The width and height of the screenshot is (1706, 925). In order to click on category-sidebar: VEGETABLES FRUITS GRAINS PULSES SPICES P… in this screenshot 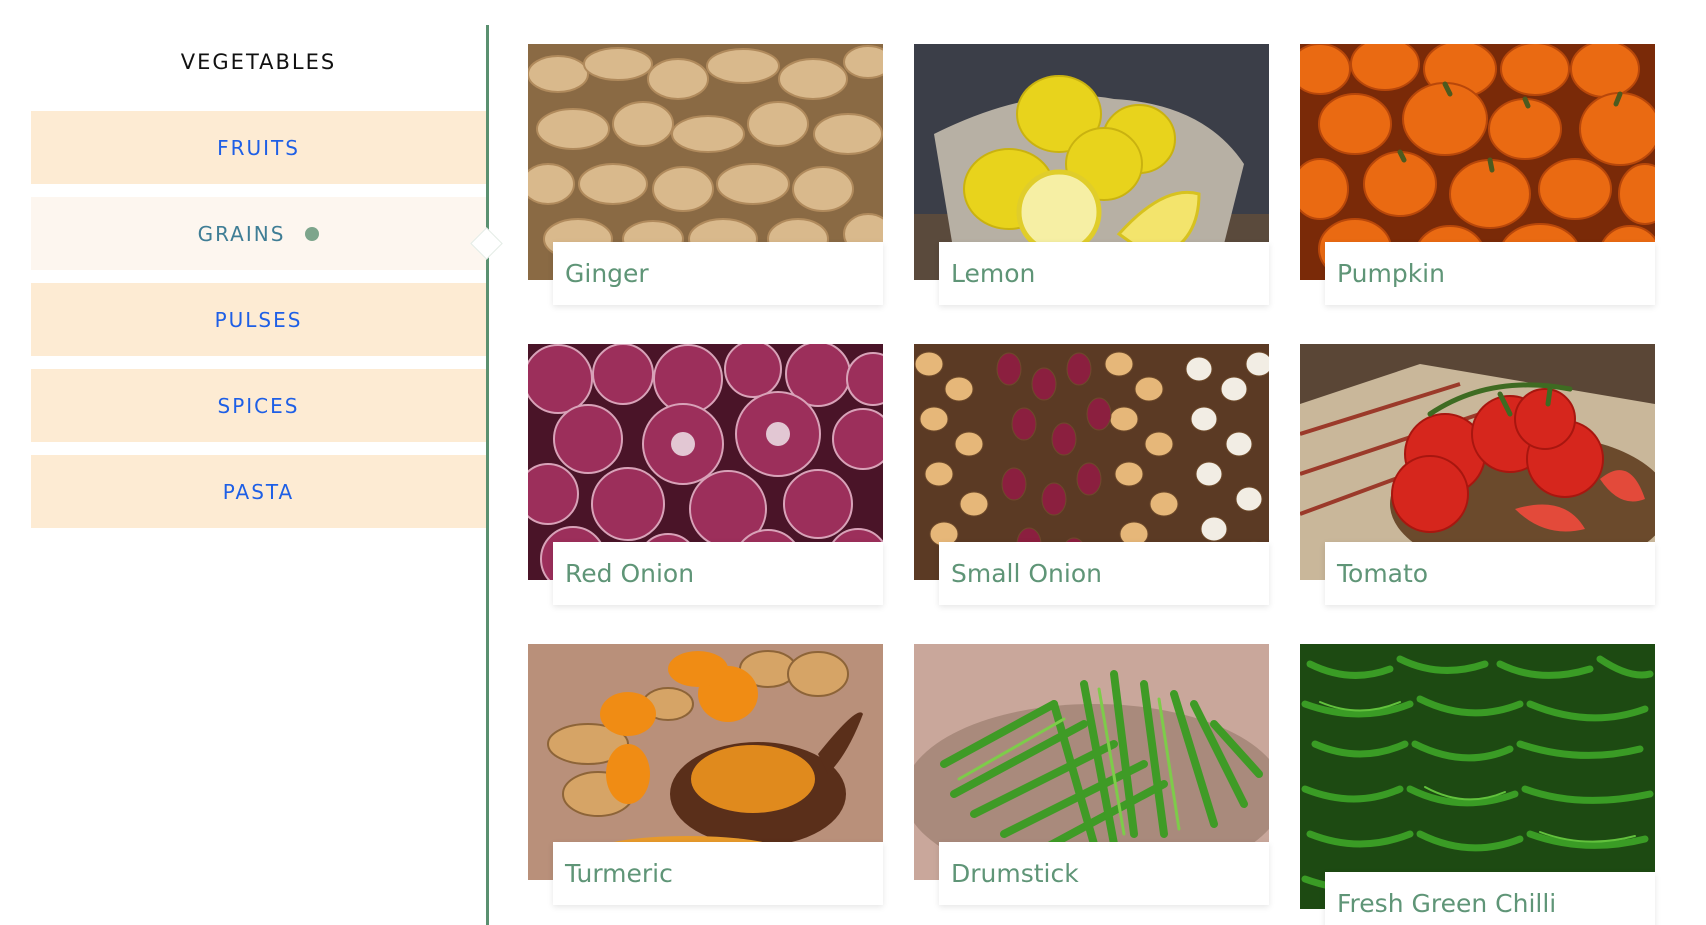, I will do `click(258, 283)`.